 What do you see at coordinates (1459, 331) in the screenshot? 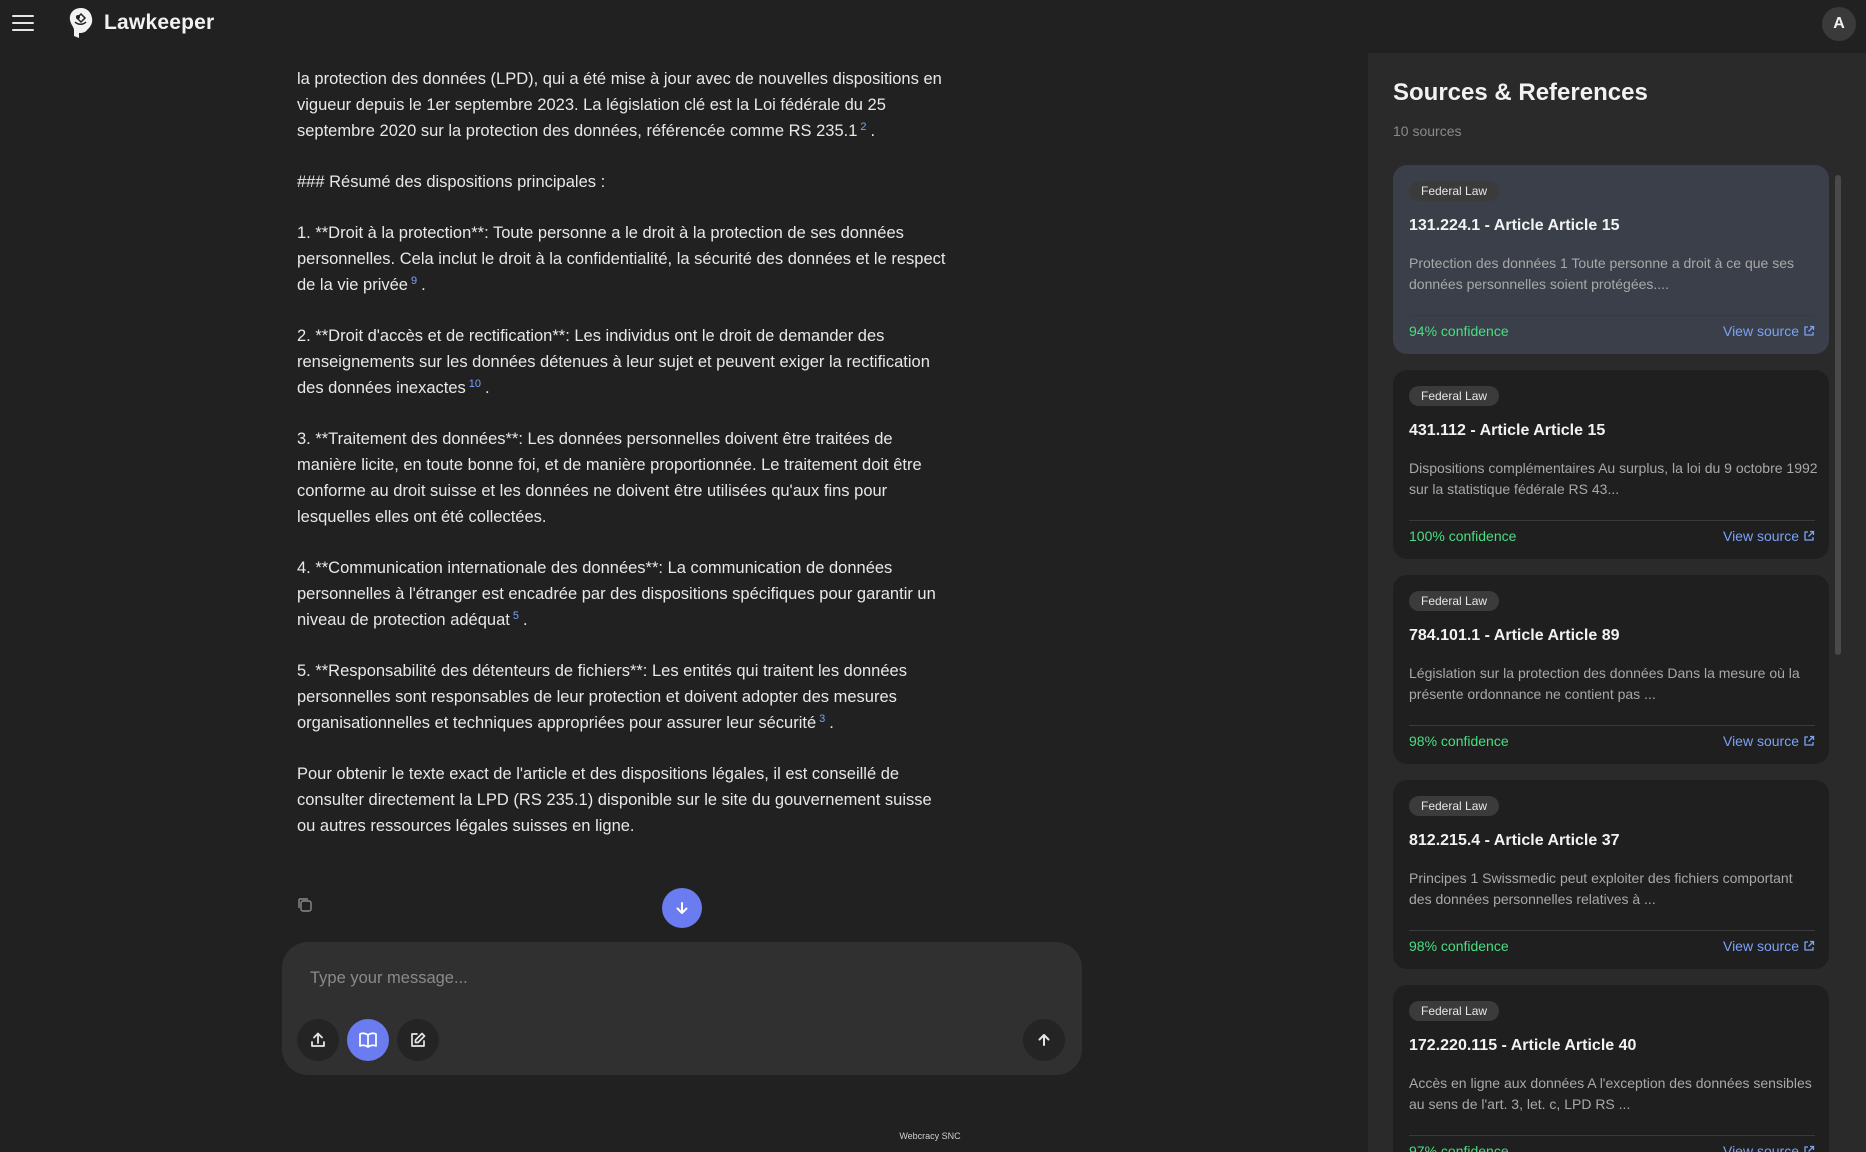
I see `confidence-score: 94% confidence` at bounding box center [1459, 331].